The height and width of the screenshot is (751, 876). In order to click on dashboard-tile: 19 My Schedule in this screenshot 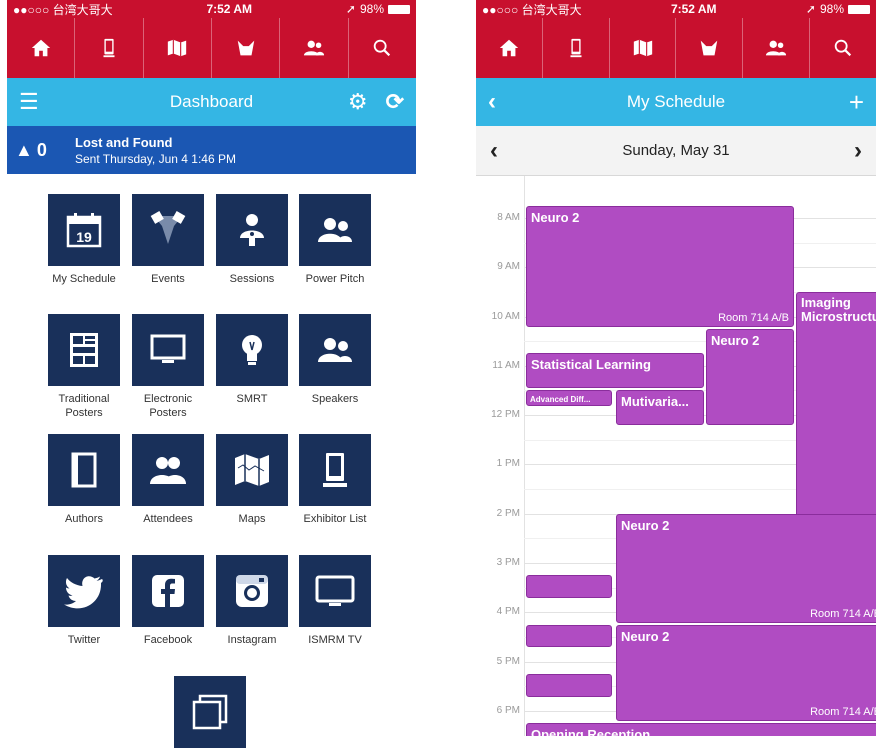, I will do `click(84, 240)`.